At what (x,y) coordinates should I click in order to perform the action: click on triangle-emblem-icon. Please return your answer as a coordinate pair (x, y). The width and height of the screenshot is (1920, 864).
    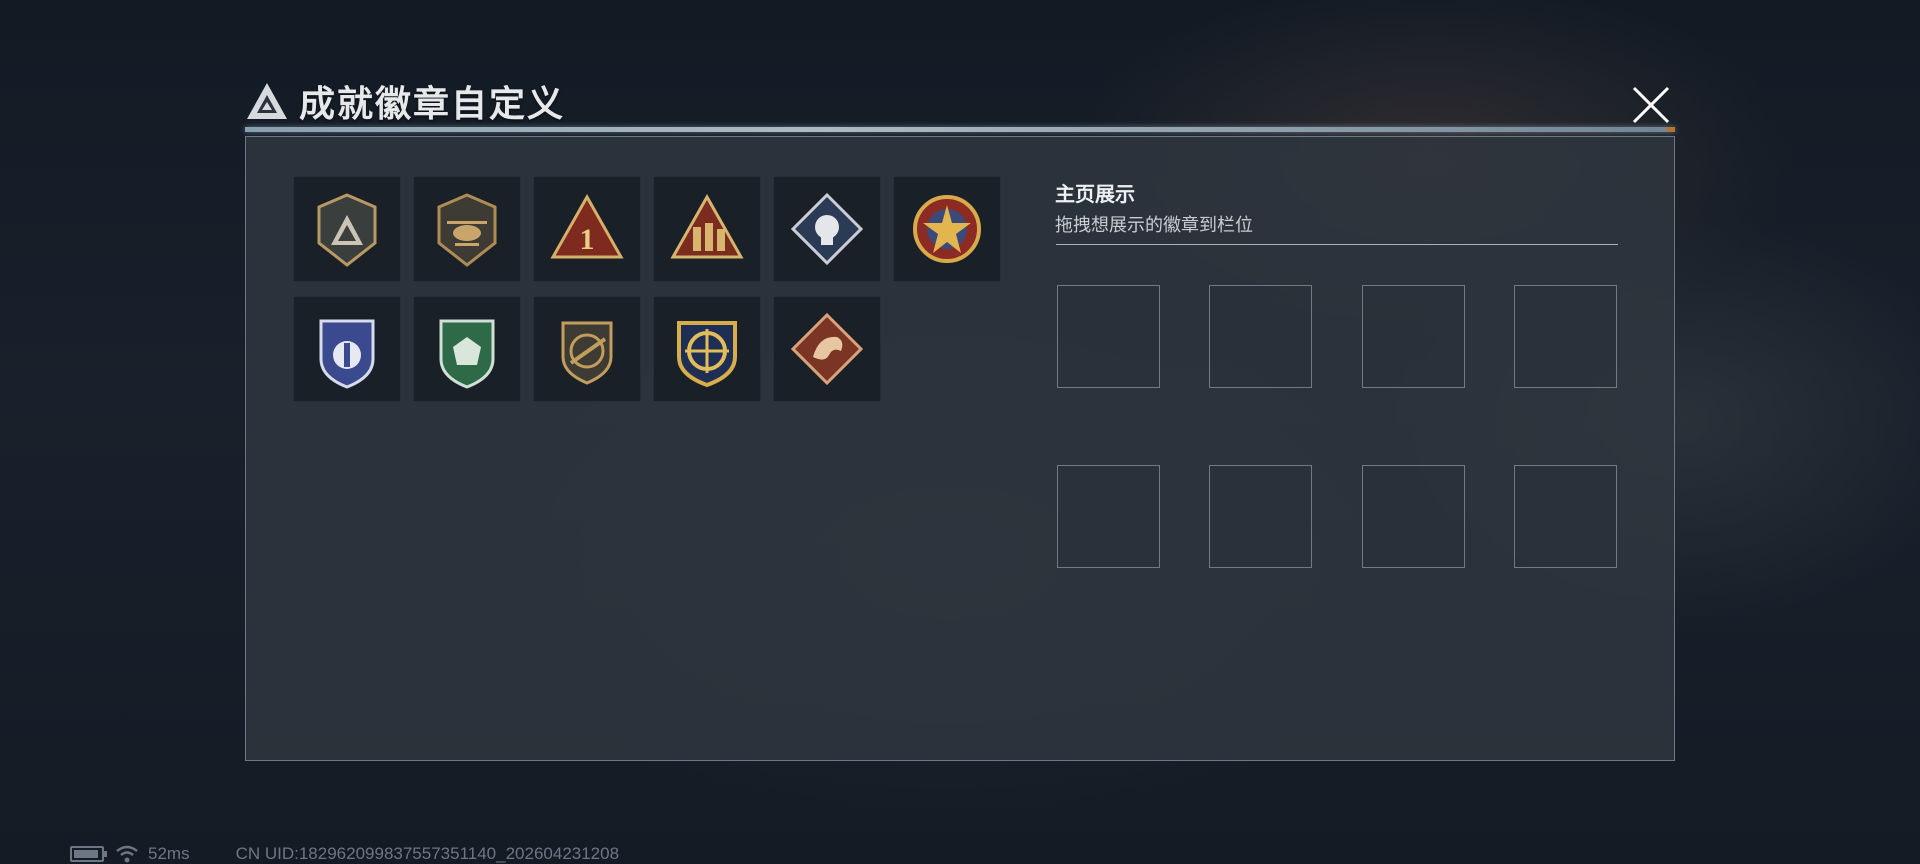
    Looking at the image, I should click on (267, 101).